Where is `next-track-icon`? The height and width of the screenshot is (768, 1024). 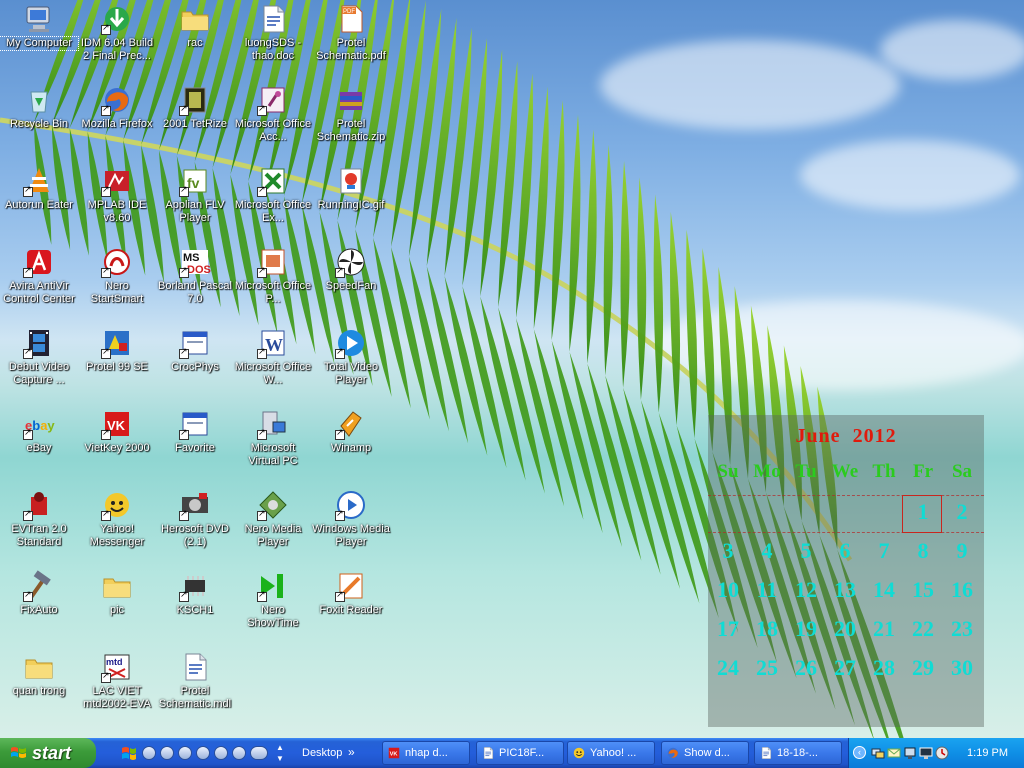 next-track-icon is located at coordinates (221, 753).